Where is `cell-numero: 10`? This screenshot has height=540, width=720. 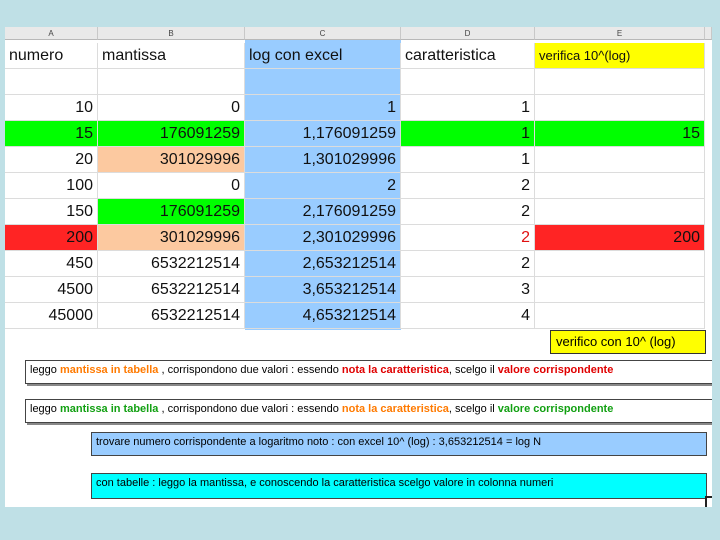 cell-numero: 10 is located at coordinates (51, 108).